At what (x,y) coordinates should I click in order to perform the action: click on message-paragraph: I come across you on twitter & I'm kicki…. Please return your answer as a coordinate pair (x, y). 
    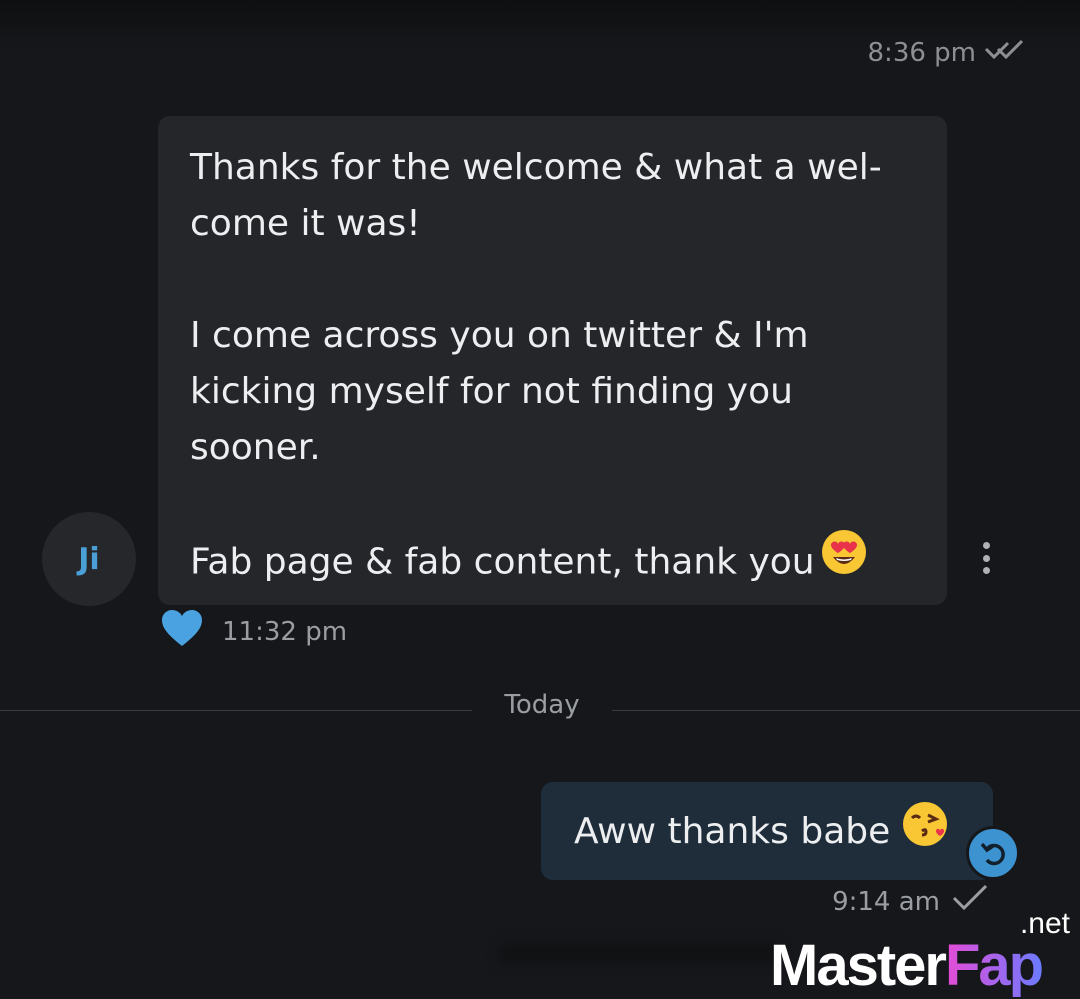
    Looking at the image, I should click on (499, 391).